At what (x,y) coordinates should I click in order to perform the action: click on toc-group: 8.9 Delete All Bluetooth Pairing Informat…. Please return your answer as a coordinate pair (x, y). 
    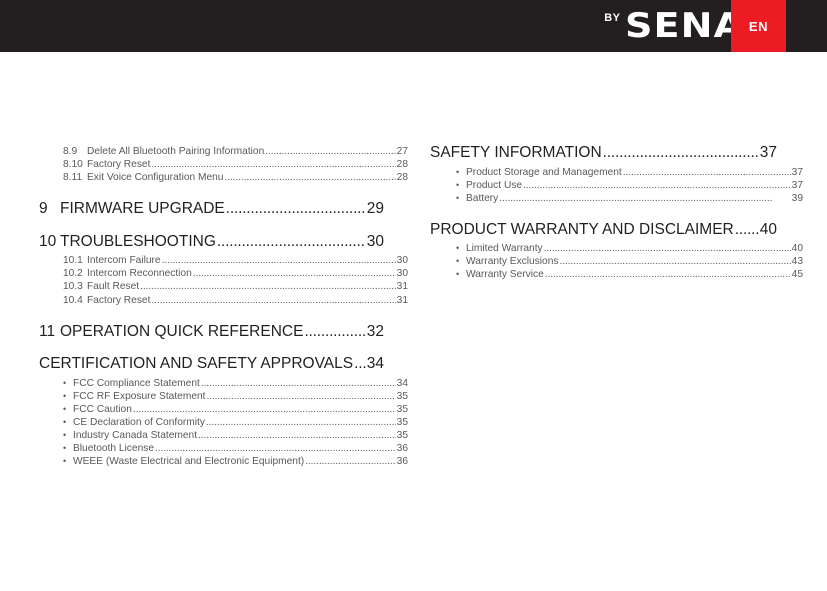
    Looking at the image, I should click on (223, 164).